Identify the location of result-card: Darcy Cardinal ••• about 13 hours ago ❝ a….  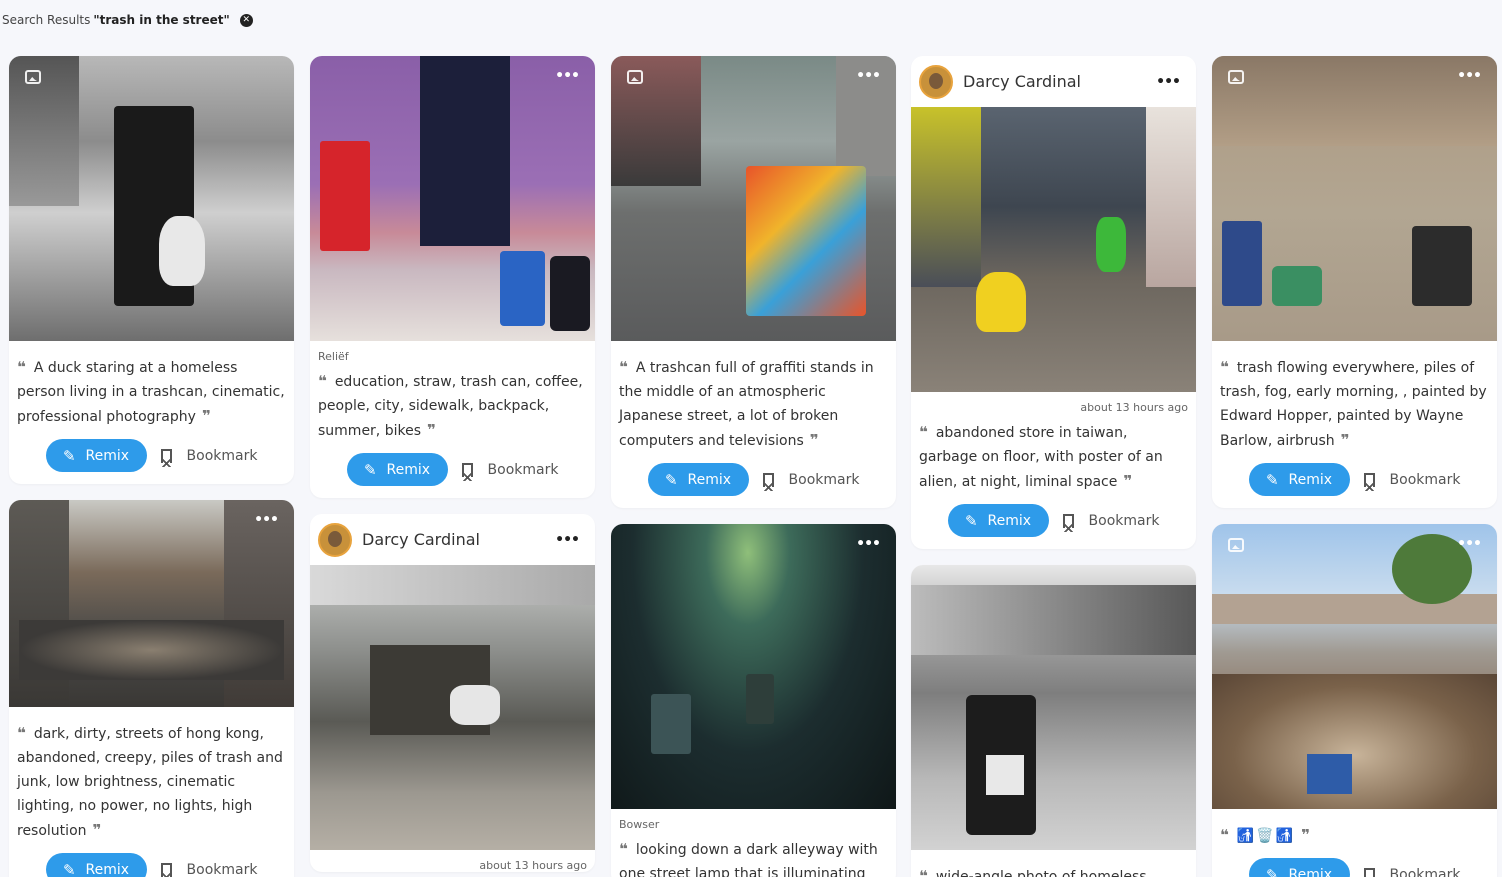
(1053, 302).